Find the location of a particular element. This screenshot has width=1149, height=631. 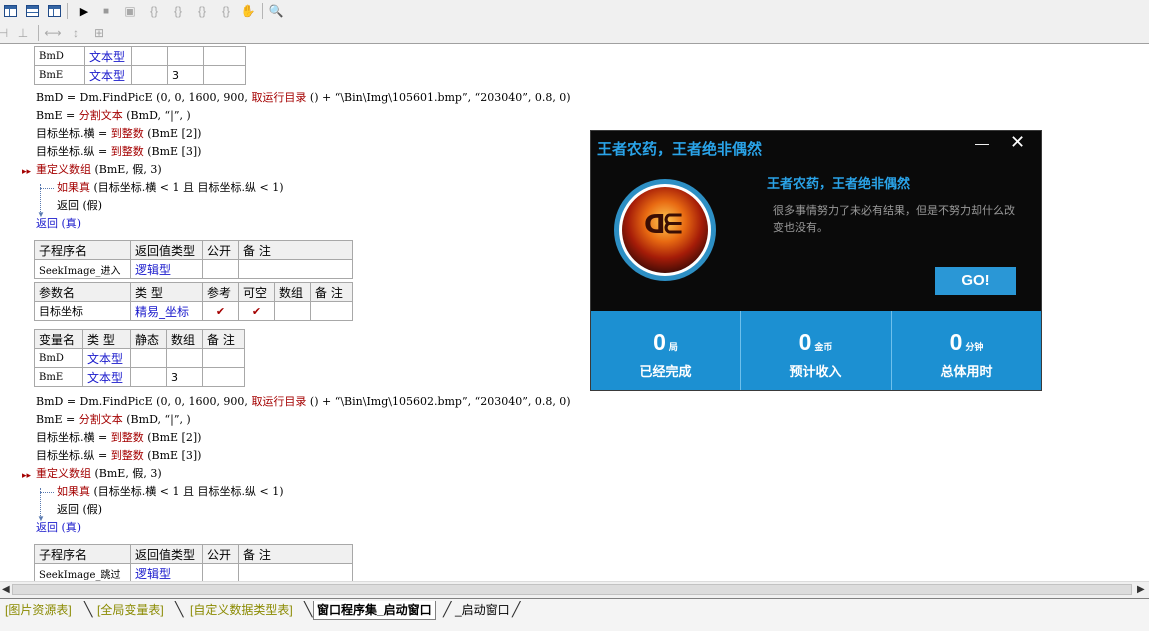

table-header-row: 参数名 类 型 参考 可空 数组 备 注 is located at coordinates (193, 292).